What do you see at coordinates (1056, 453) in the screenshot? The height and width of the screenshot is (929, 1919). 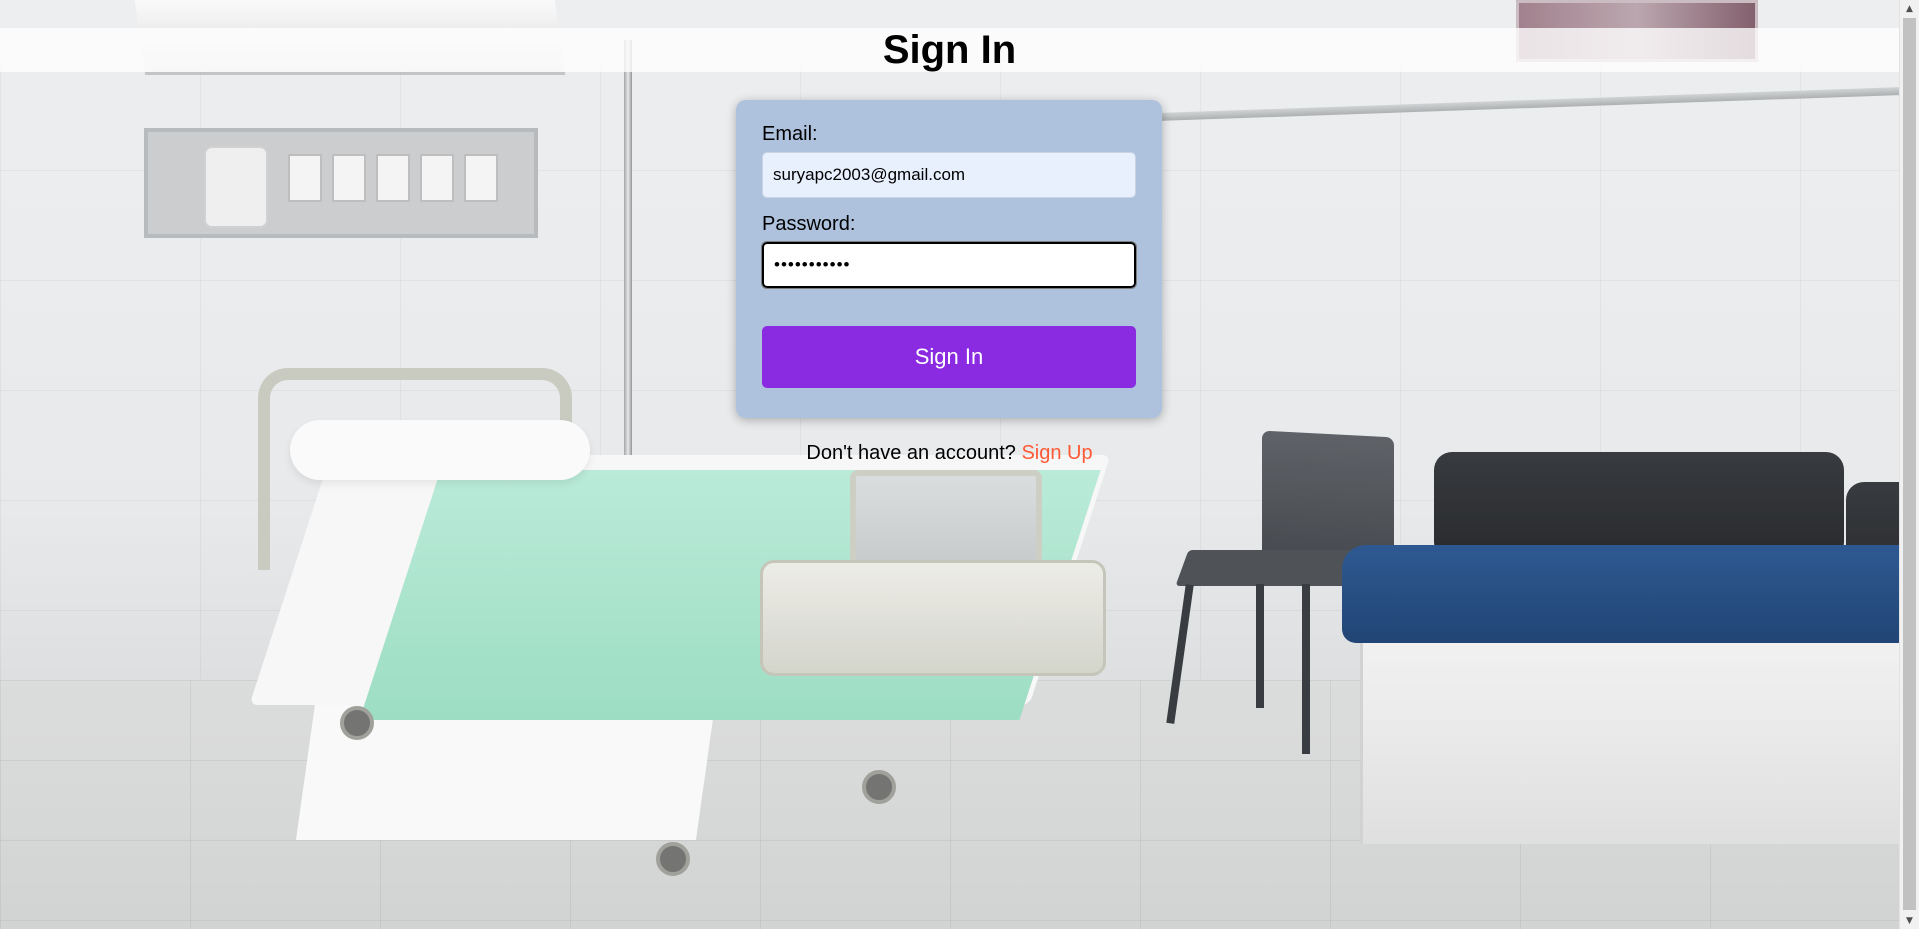 I see `signup-link: Sign Up` at bounding box center [1056, 453].